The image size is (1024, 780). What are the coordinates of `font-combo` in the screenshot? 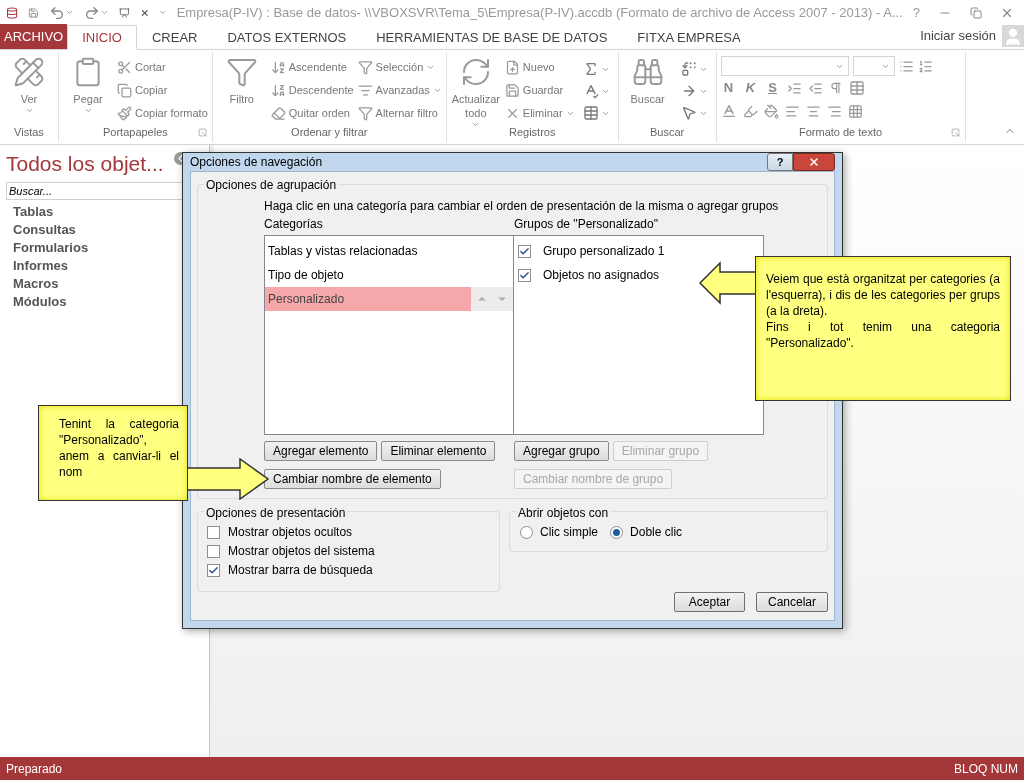 It's located at (784, 66).